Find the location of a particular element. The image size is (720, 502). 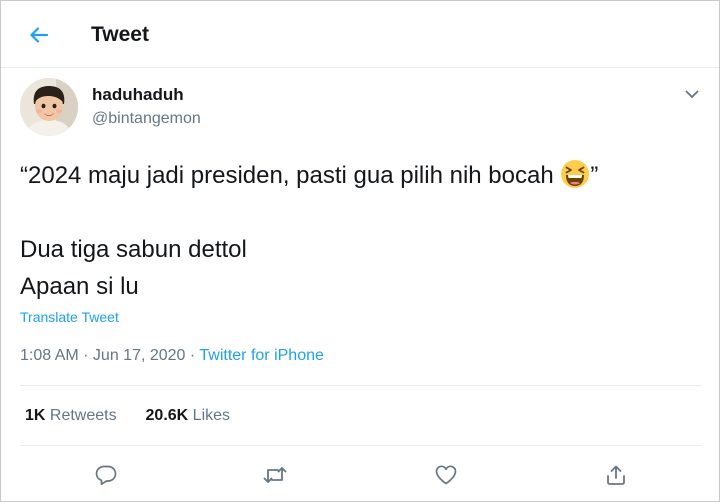

more-options-button is located at coordinates (692, 94).